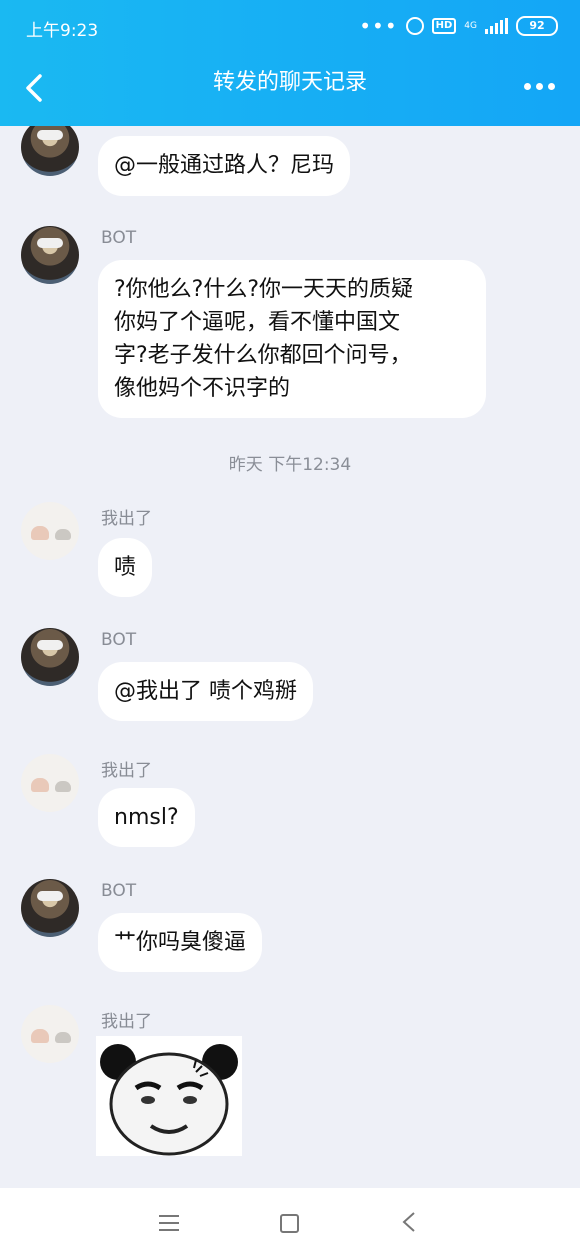  Describe the element at coordinates (496, 26) in the screenshot. I see `signal-icon` at that location.